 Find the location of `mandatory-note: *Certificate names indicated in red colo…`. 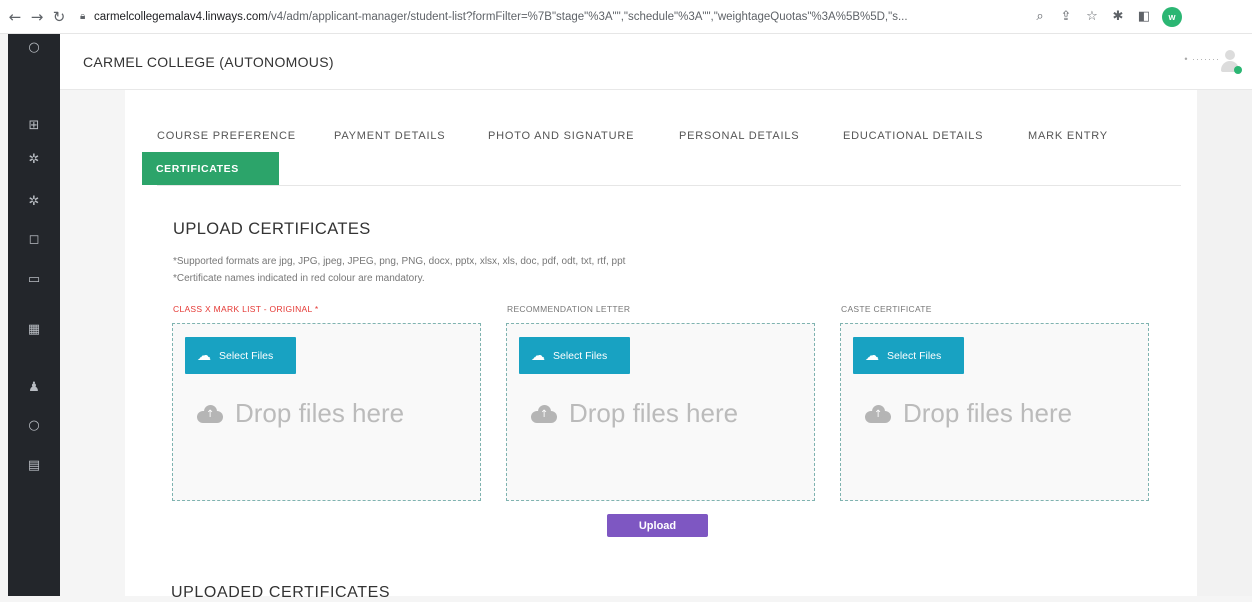

mandatory-note: *Certificate names indicated in red colo… is located at coordinates (299, 278).